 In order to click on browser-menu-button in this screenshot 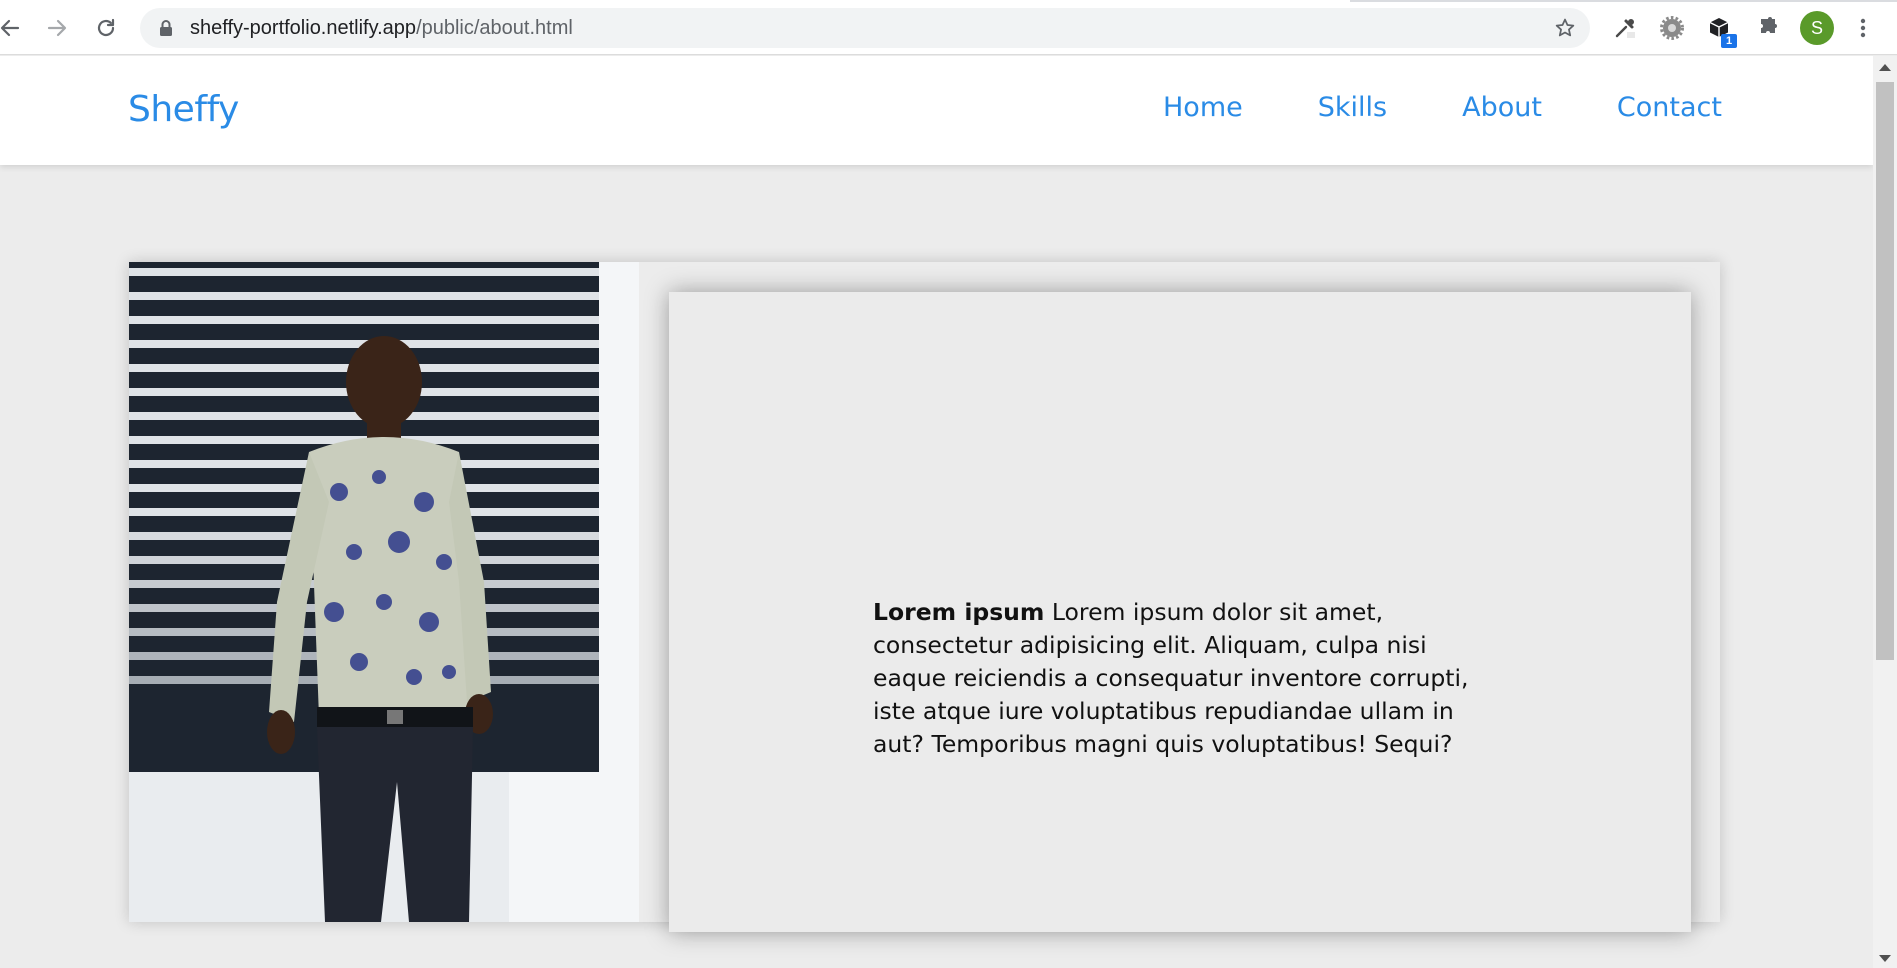, I will do `click(1863, 28)`.